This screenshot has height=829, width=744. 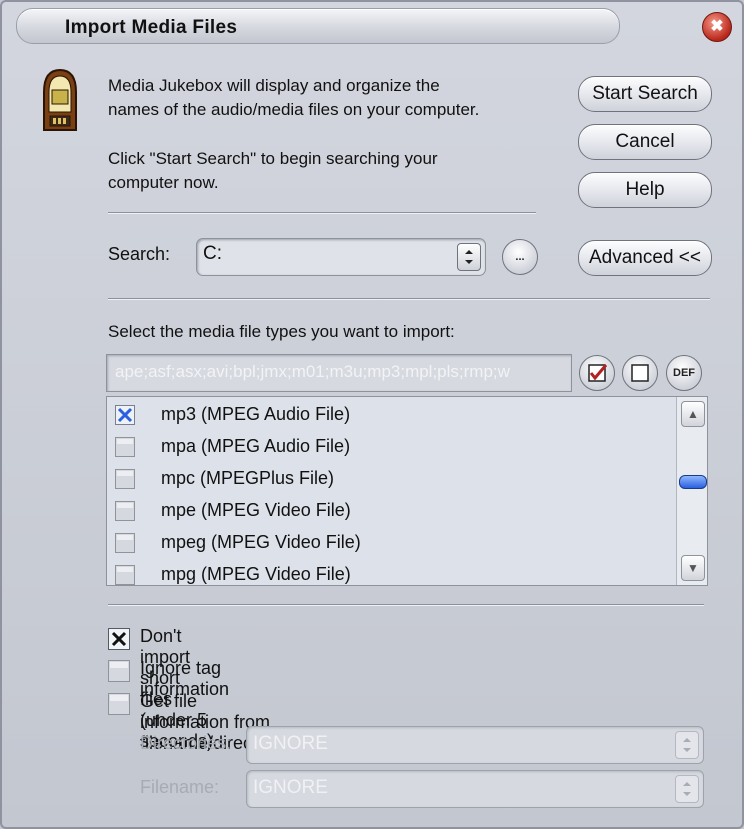 I want to click on directories-value: IGNORE, so click(x=290, y=743).